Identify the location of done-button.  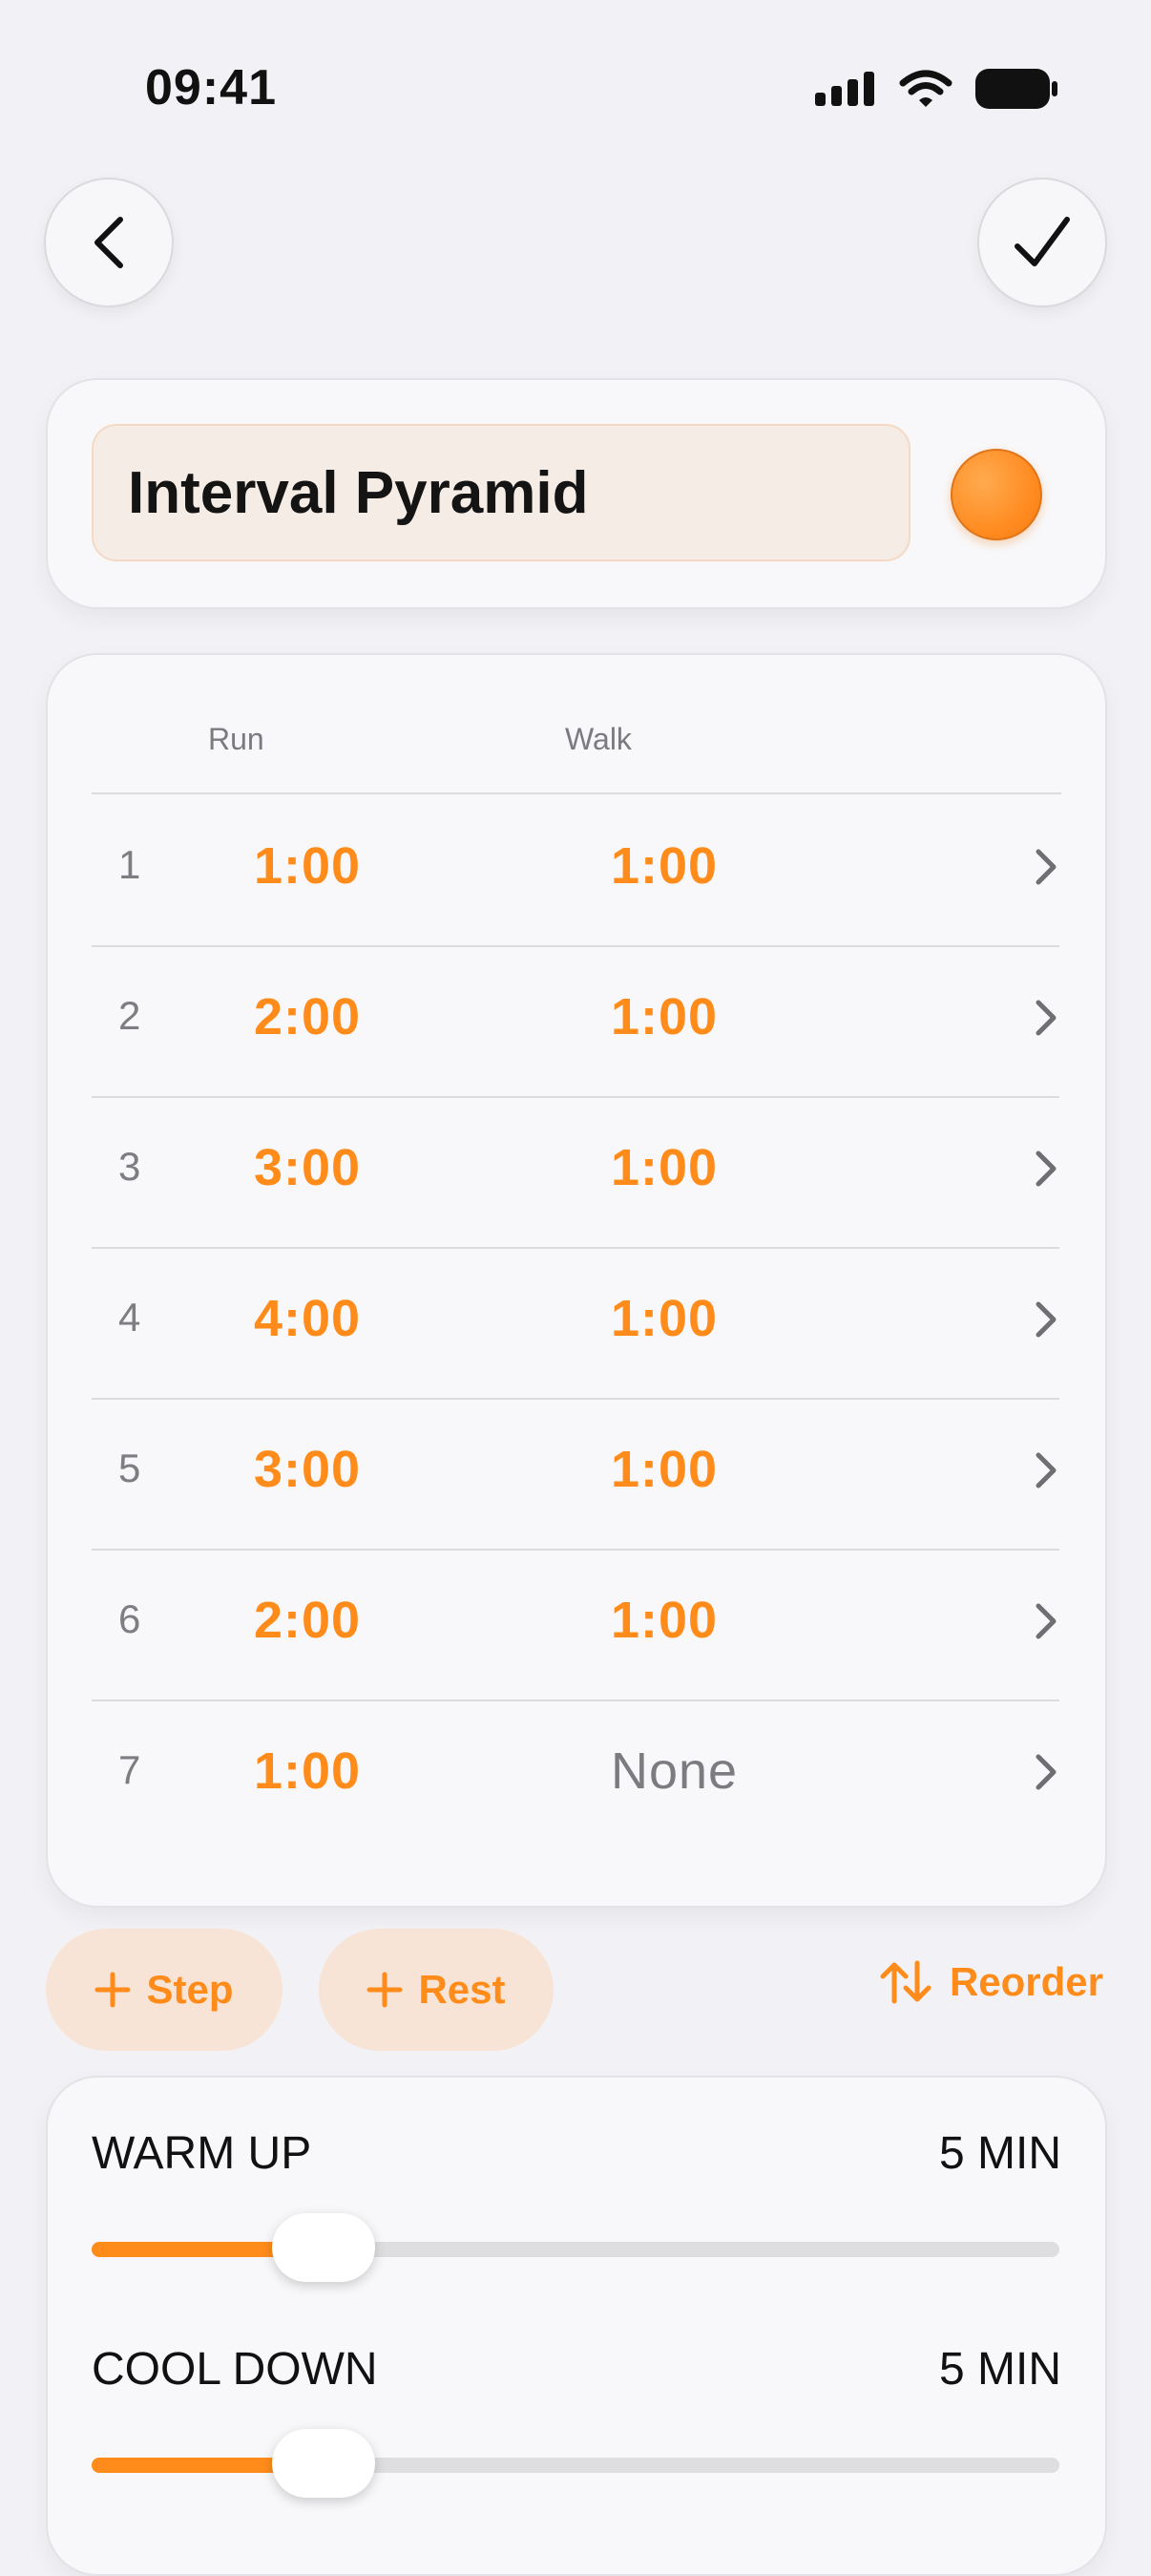
(1042, 242).